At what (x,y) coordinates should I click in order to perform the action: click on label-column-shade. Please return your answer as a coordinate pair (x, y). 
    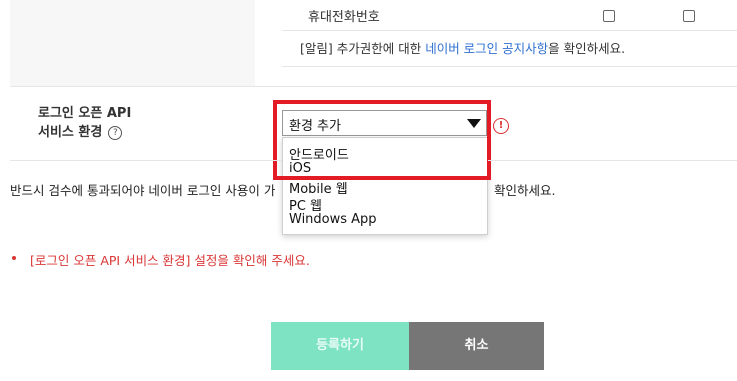
    Looking at the image, I should click on (132, 43).